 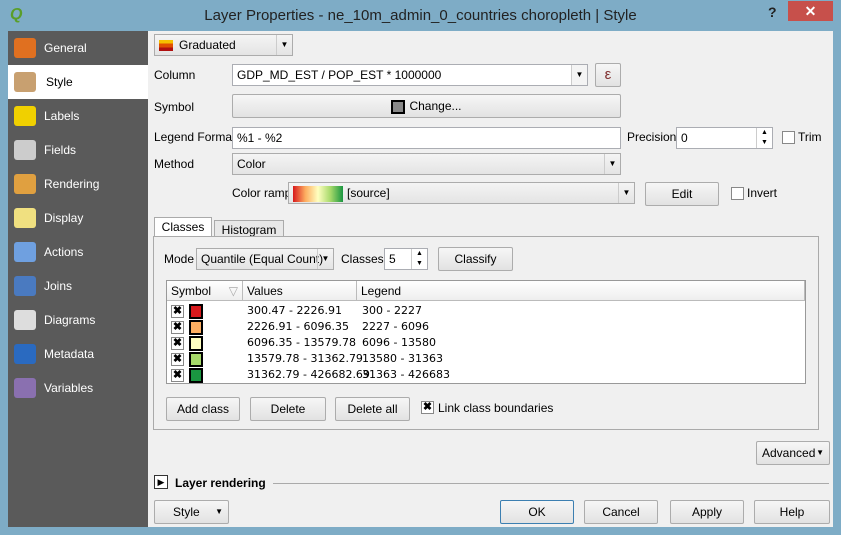 What do you see at coordinates (25, 354) in the screenshot?
I see `info-icon` at bounding box center [25, 354].